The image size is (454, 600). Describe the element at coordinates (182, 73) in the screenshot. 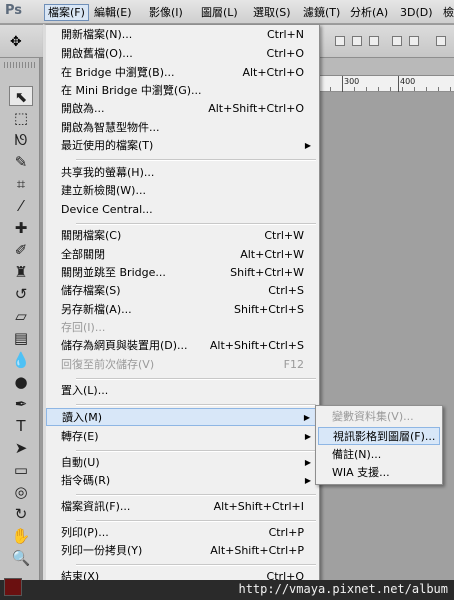

I see `menu-item-browse-bridge: 在 Bridge 中瀏覽(B)... Alt+Ctrl+O` at that location.